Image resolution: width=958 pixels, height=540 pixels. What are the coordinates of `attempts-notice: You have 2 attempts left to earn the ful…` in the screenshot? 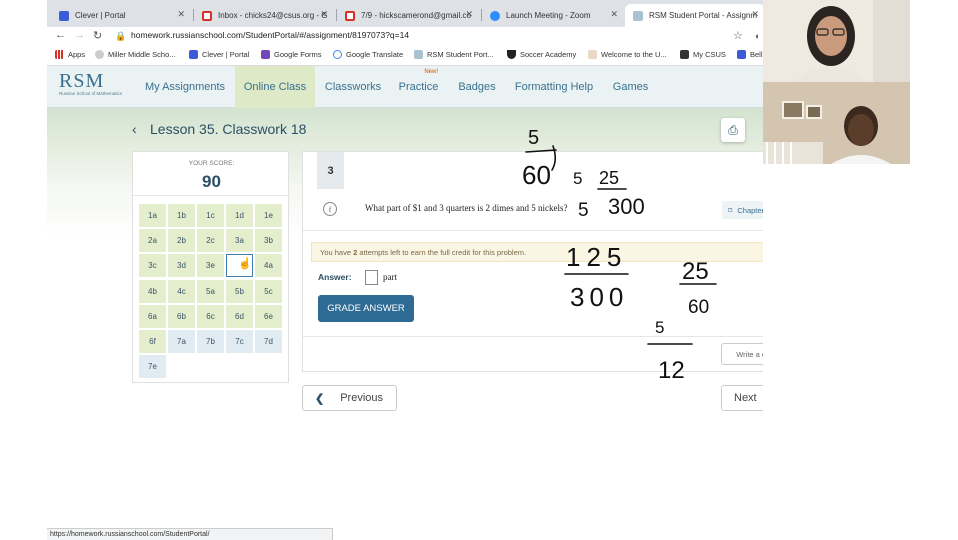 It's located at (537, 252).